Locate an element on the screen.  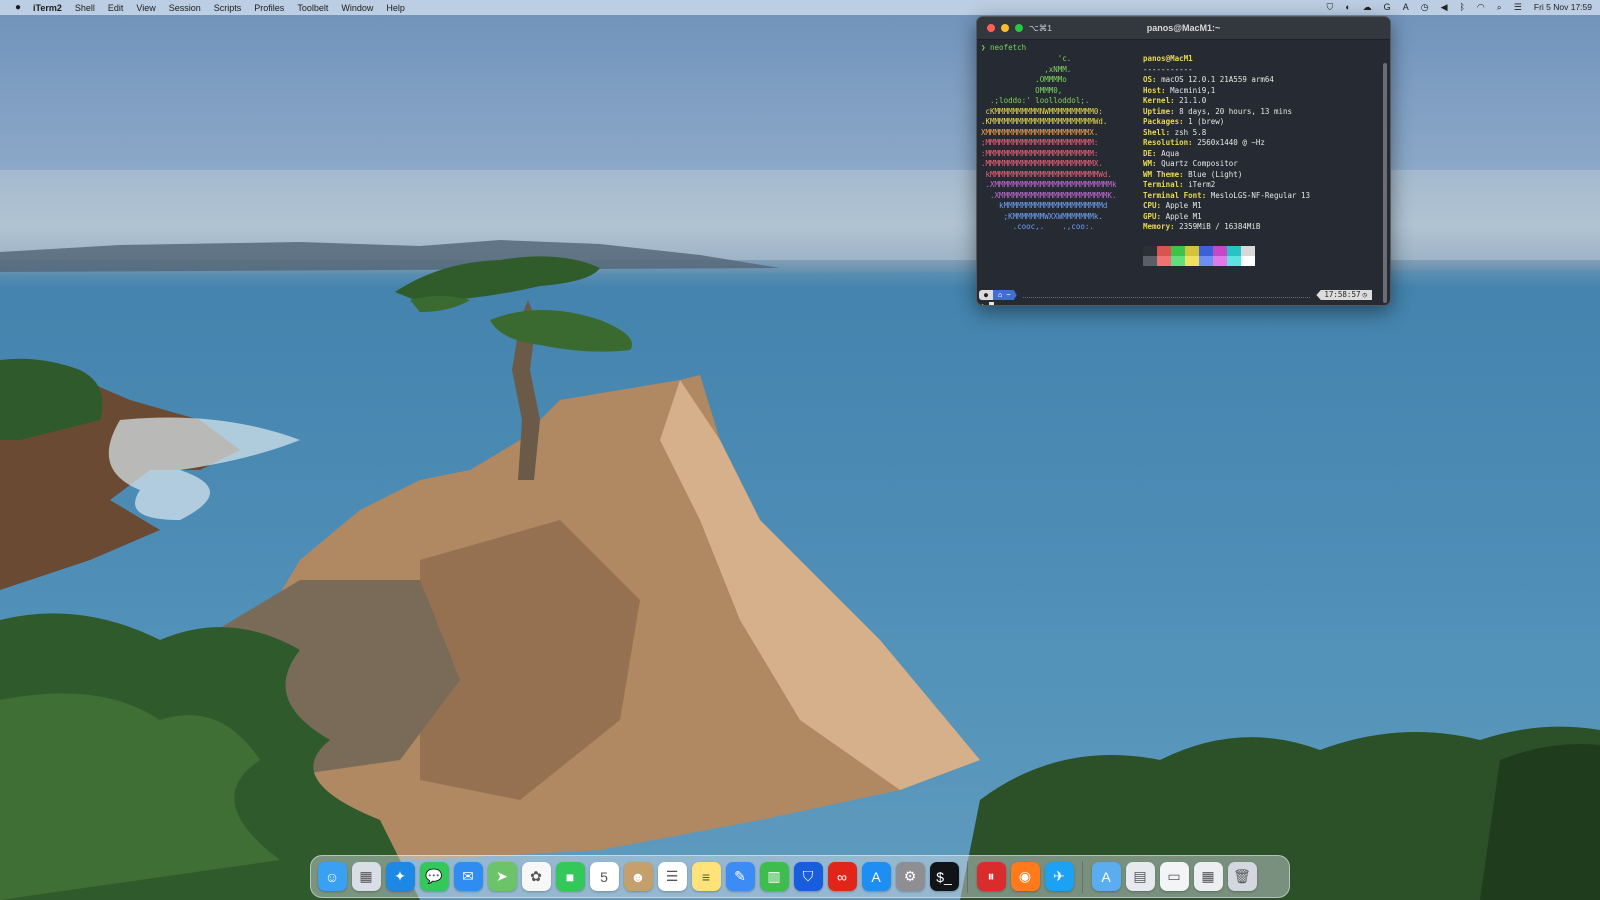
info-row: Memory: 2359MiB / 16384MiB is located at coordinates (1226, 227).